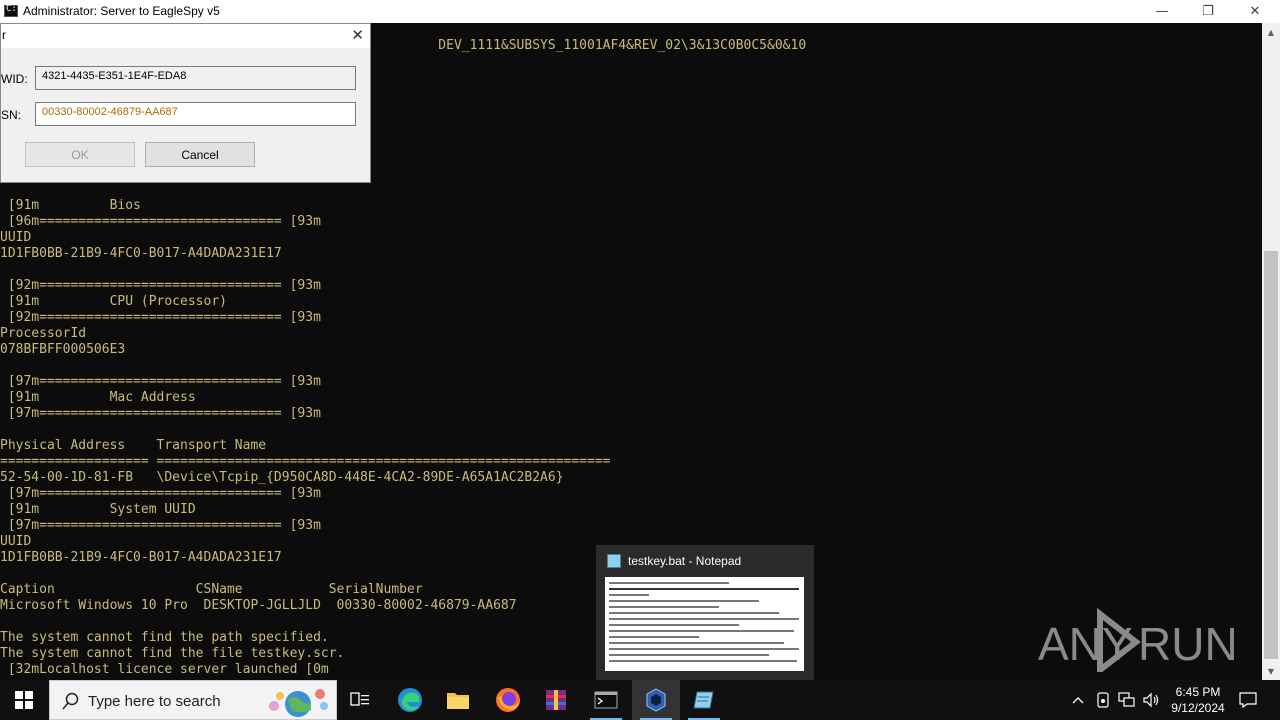 The height and width of the screenshot is (720, 1280). Describe the element at coordinates (11, 115) in the screenshot. I see `sn-label: SN:` at that location.